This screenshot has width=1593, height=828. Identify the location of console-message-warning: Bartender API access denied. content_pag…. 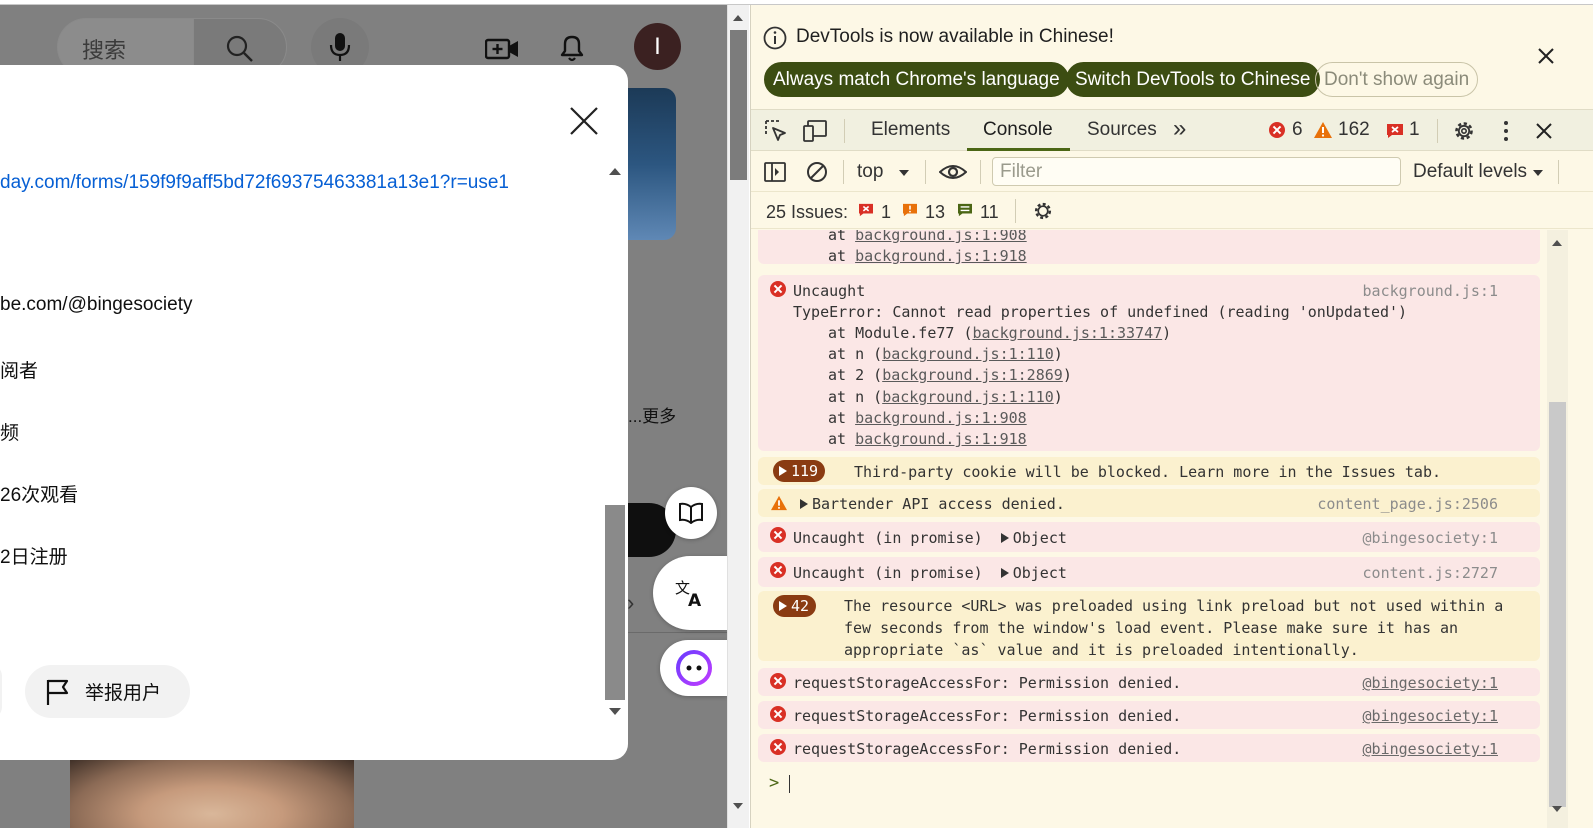
(1149, 503).